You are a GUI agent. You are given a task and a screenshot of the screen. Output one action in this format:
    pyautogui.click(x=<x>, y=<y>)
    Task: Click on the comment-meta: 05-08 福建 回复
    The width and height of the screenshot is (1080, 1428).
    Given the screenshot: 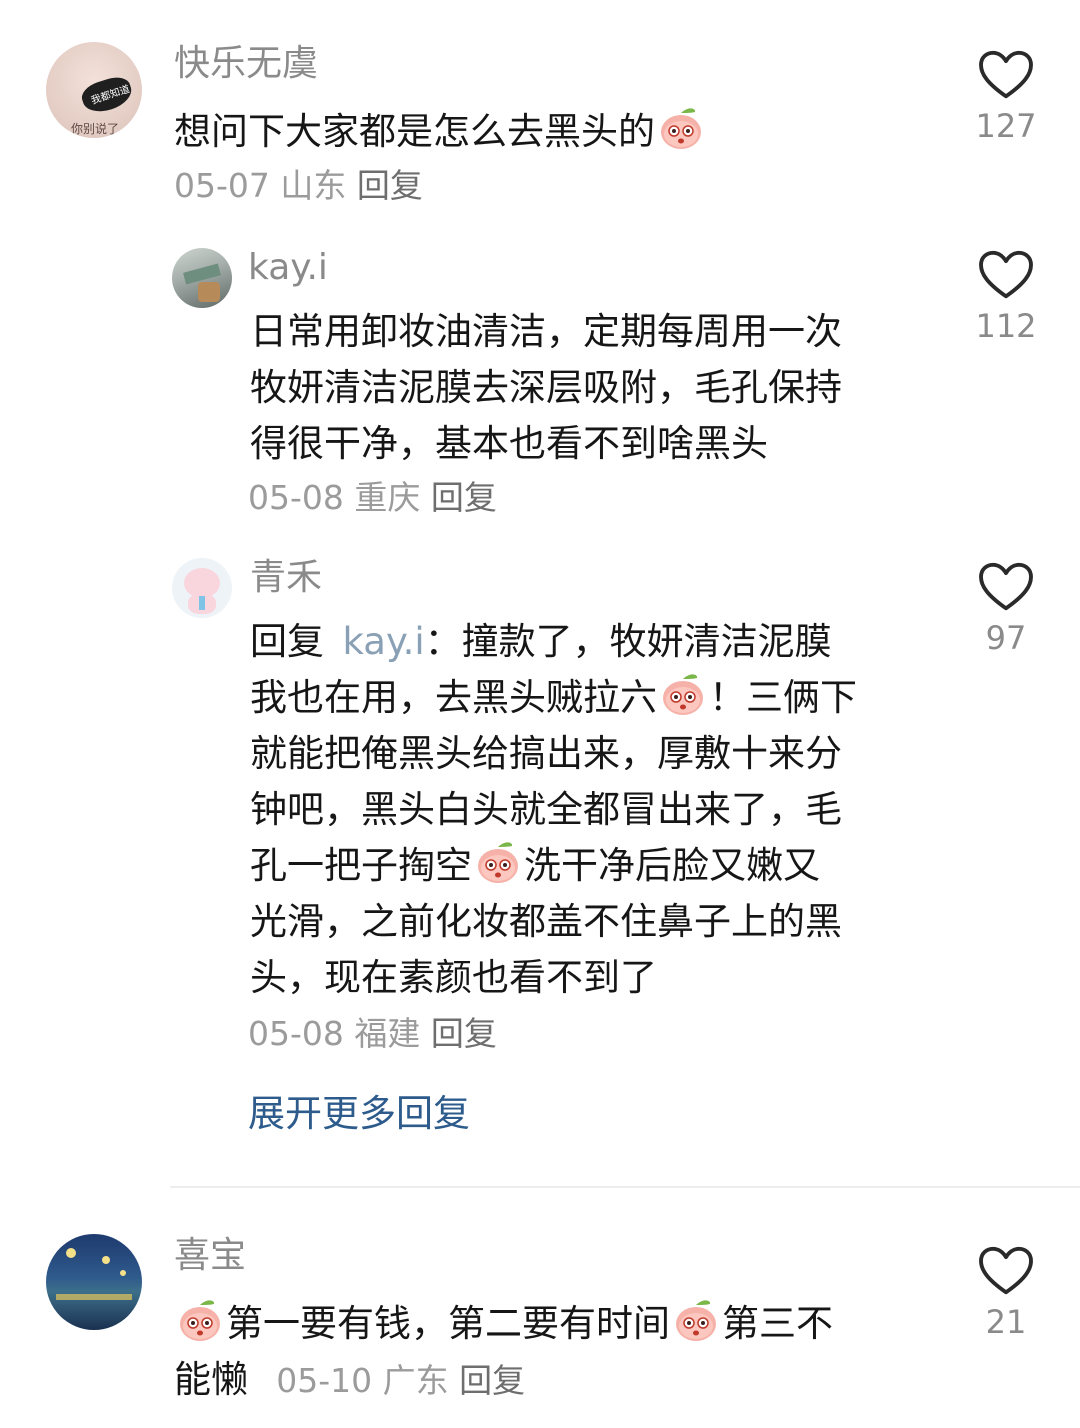 What is the action you would take?
    pyautogui.click(x=372, y=1034)
    